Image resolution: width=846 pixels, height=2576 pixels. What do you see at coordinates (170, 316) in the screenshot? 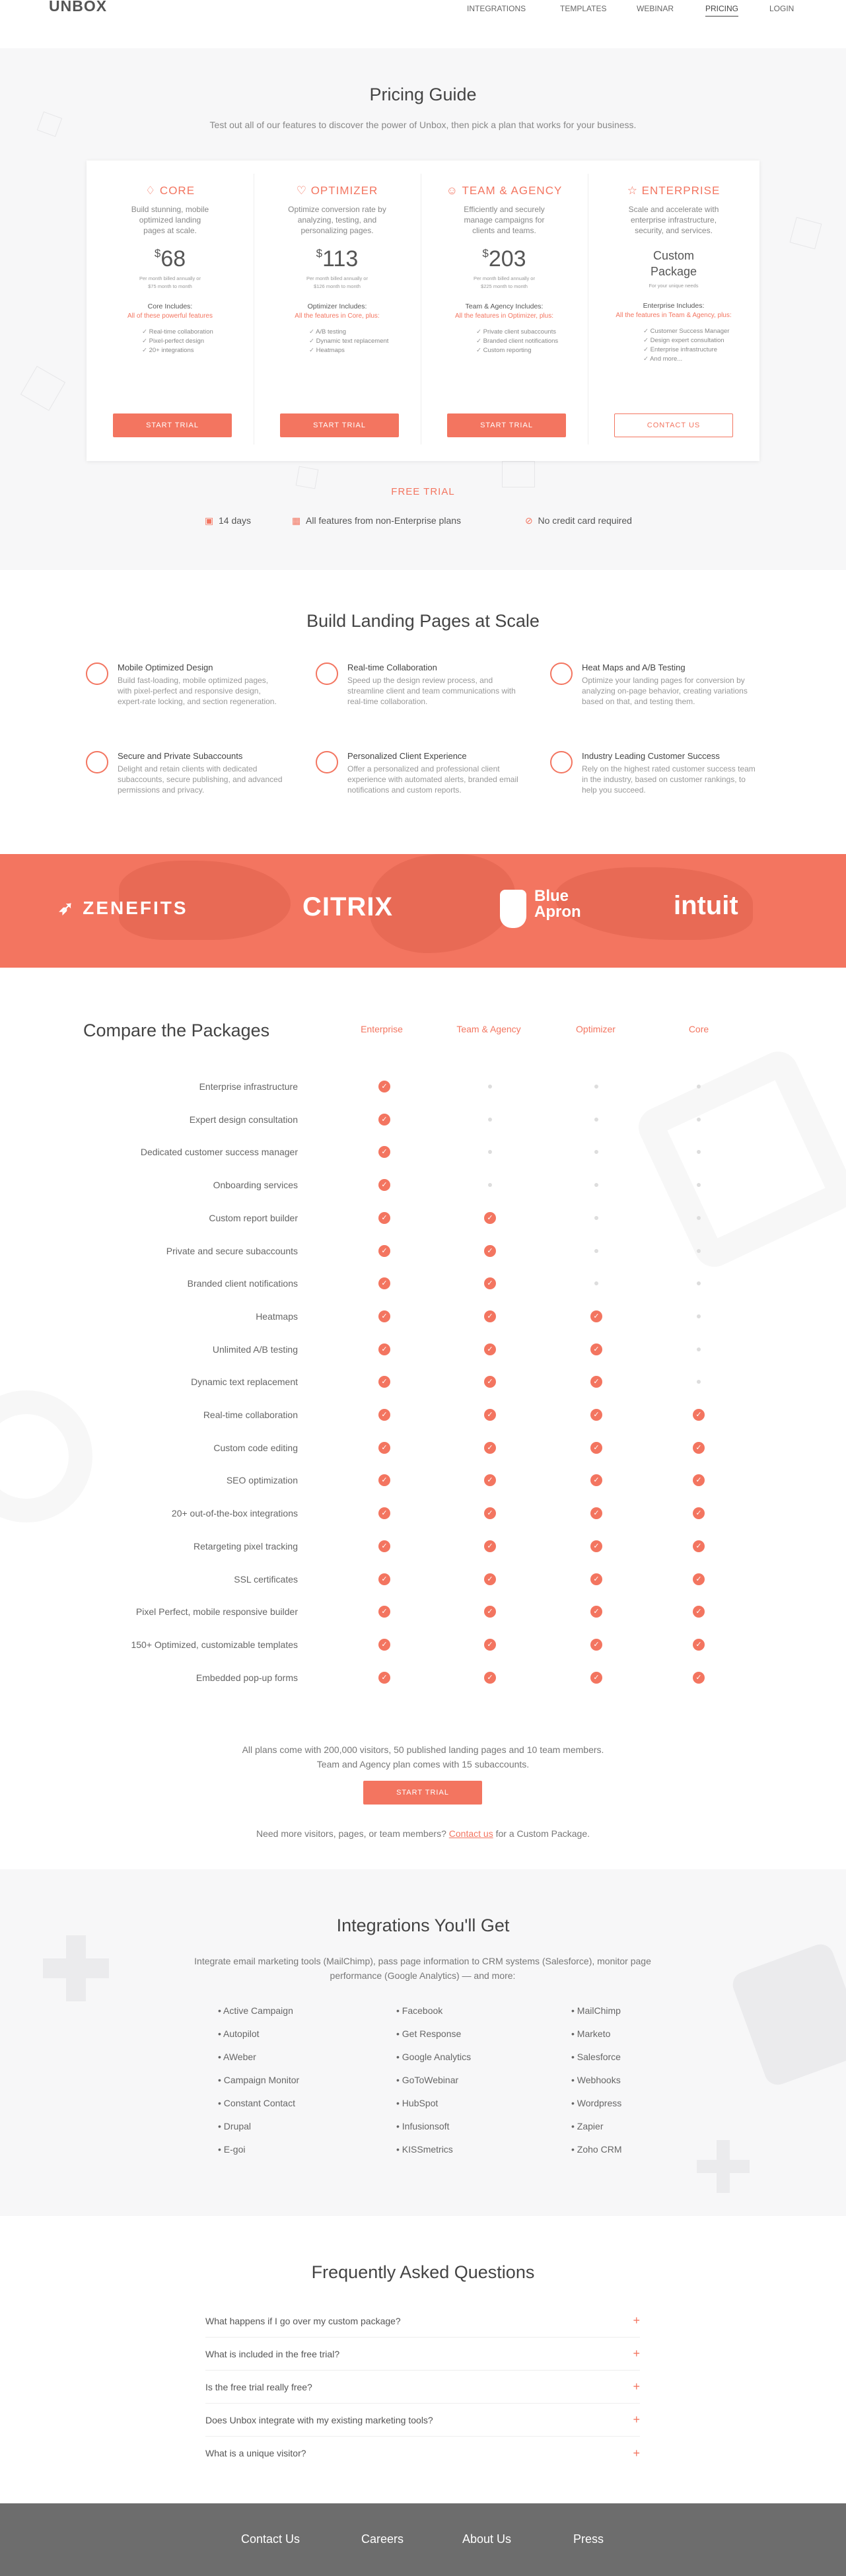
I see `plan-includes-sub: All of these powerful features` at bounding box center [170, 316].